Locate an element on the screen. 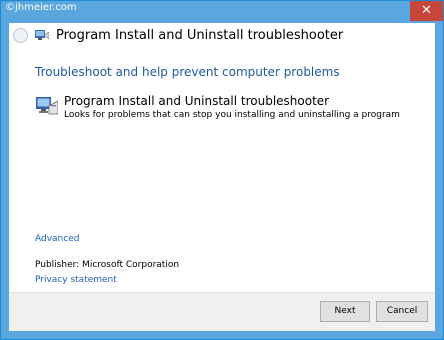 This screenshot has width=444, height=340. close-button: ✕ is located at coordinates (426, 11).